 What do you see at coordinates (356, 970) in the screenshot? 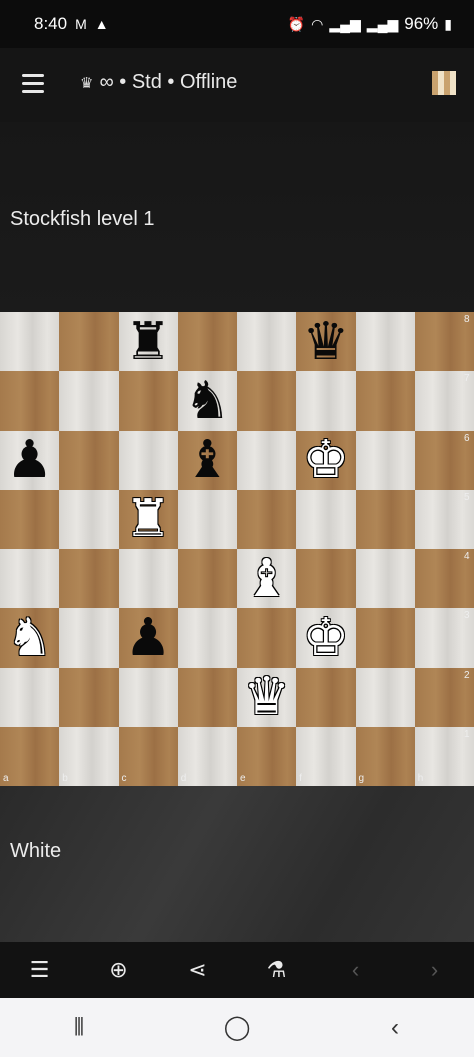
I see `prev-move-button: ‹` at bounding box center [356, 970].